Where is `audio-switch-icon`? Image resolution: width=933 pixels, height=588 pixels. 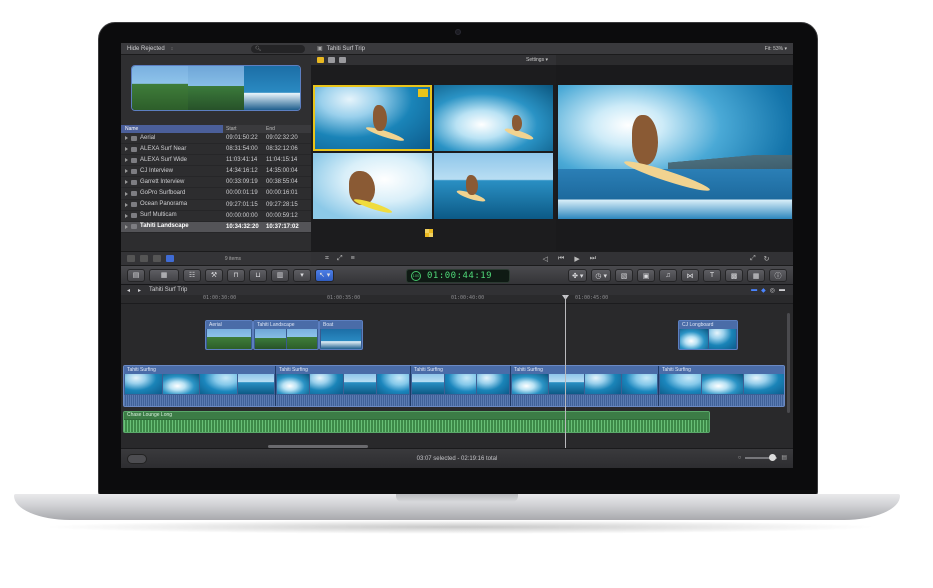 audio-switch-icon is located at coordinates (342, 60).